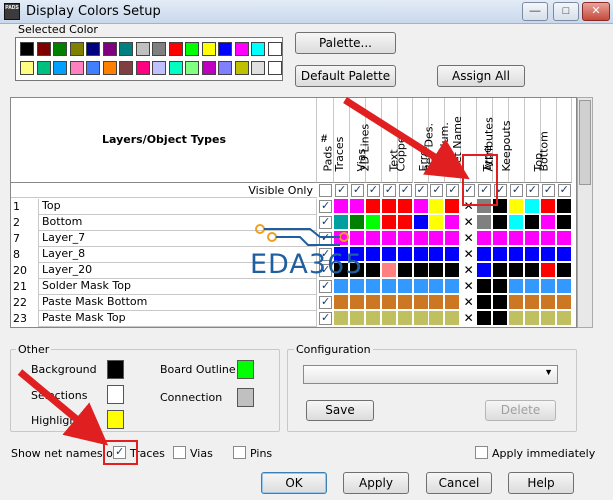  Describe the element at coordinates (596, 11) in the screenshot. I see `close-button: ✕` at that location.